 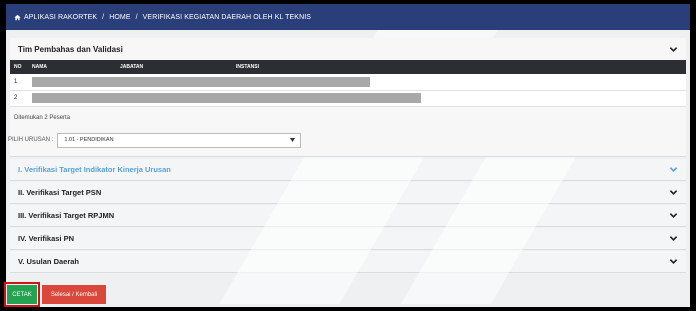 I want to click on table-row: 1, so click(x=348, y=82).